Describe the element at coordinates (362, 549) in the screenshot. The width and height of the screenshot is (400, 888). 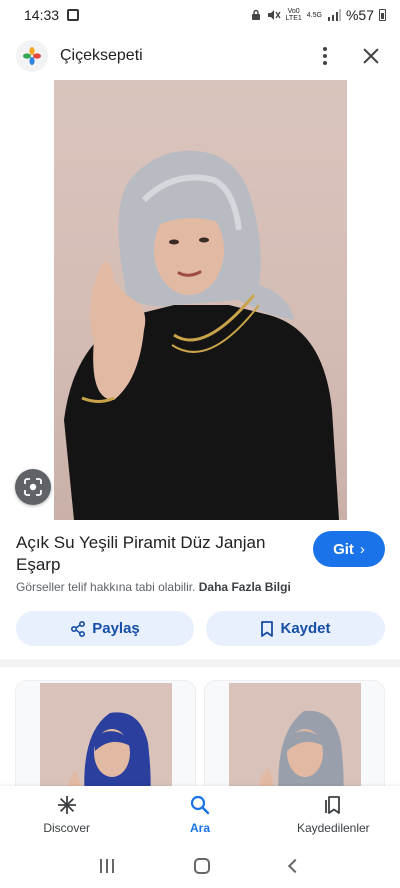
I see `chevron-right-icon: ›` at that location.